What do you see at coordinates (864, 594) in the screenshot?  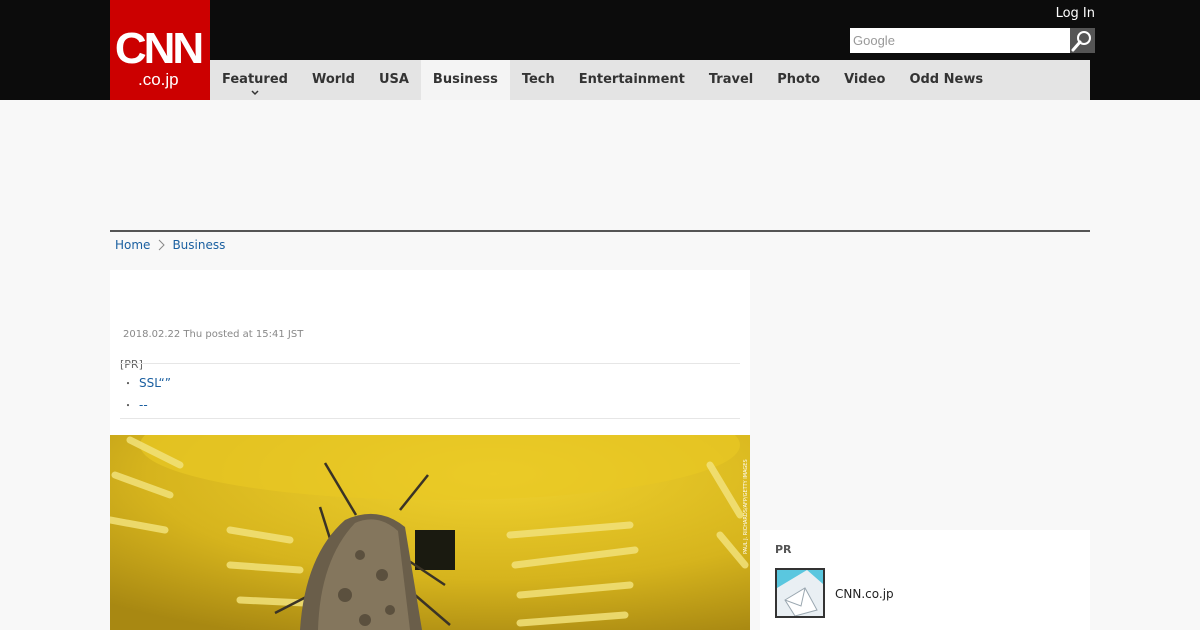 I see `sidebar-pr-link: CNN.co.jp` at bounding box center [864, 594].